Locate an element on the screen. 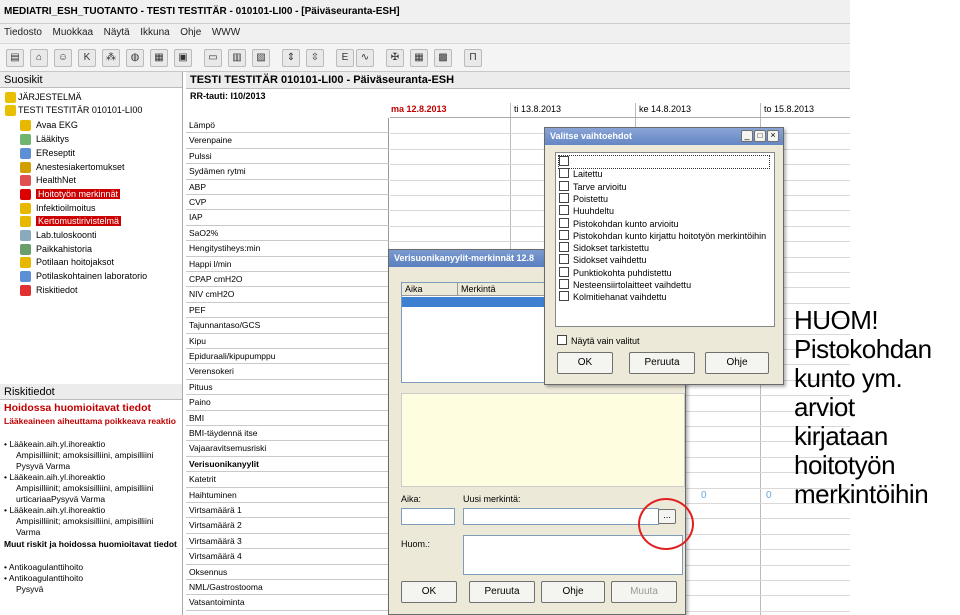 This screenshot has width=960, height=615. menu-www: WWW is located at coordinates (226, 32).